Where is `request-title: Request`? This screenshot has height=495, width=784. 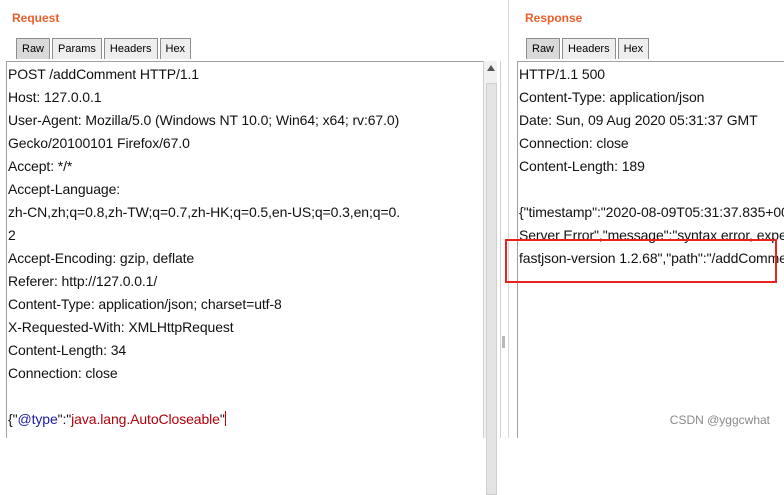
request-title: Request is located at coordinates (36, 18).